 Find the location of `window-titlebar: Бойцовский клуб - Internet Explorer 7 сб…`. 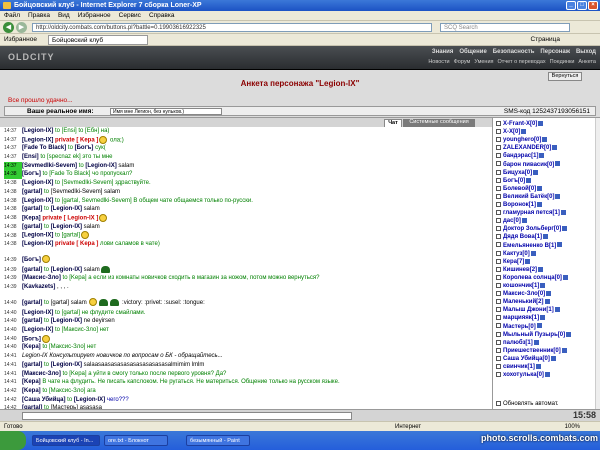

window-titlebar: Бойцовский клуб - Internet Explorer 7 сб… is located at coordinates (300, 5).